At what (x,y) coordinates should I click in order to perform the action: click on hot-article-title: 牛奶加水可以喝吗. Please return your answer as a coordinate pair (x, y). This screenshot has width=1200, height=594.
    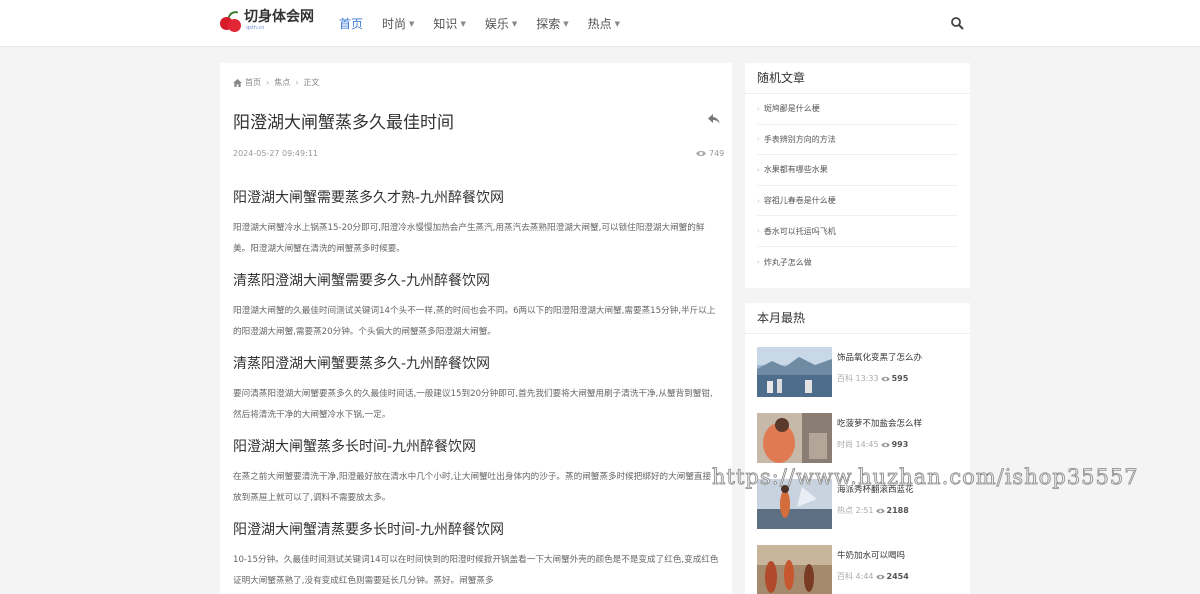
    Looking at the image, I should click on (871, 556).